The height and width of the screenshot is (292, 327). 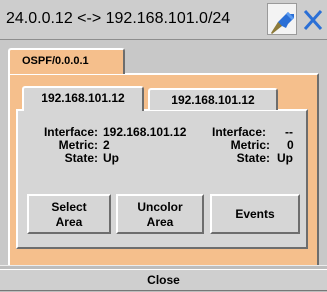 I want to click on tab-interface-2: 192.168.101.12, so click(x=213, y=99).